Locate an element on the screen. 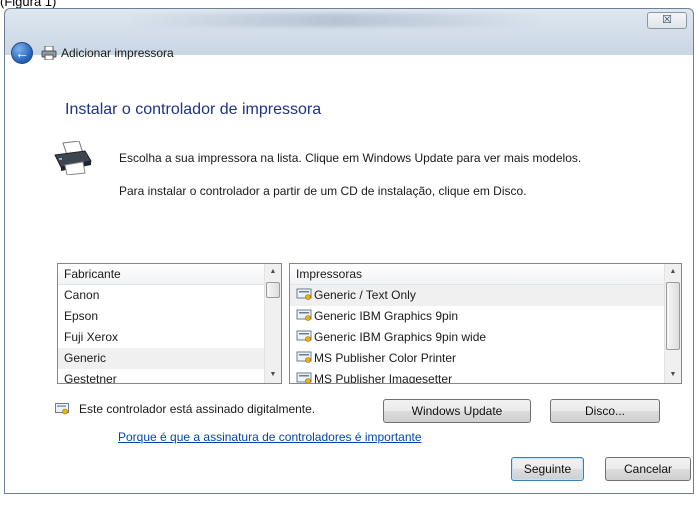 The image size is (698, 519). list-item: Epson is located at coordinates (169, 316).